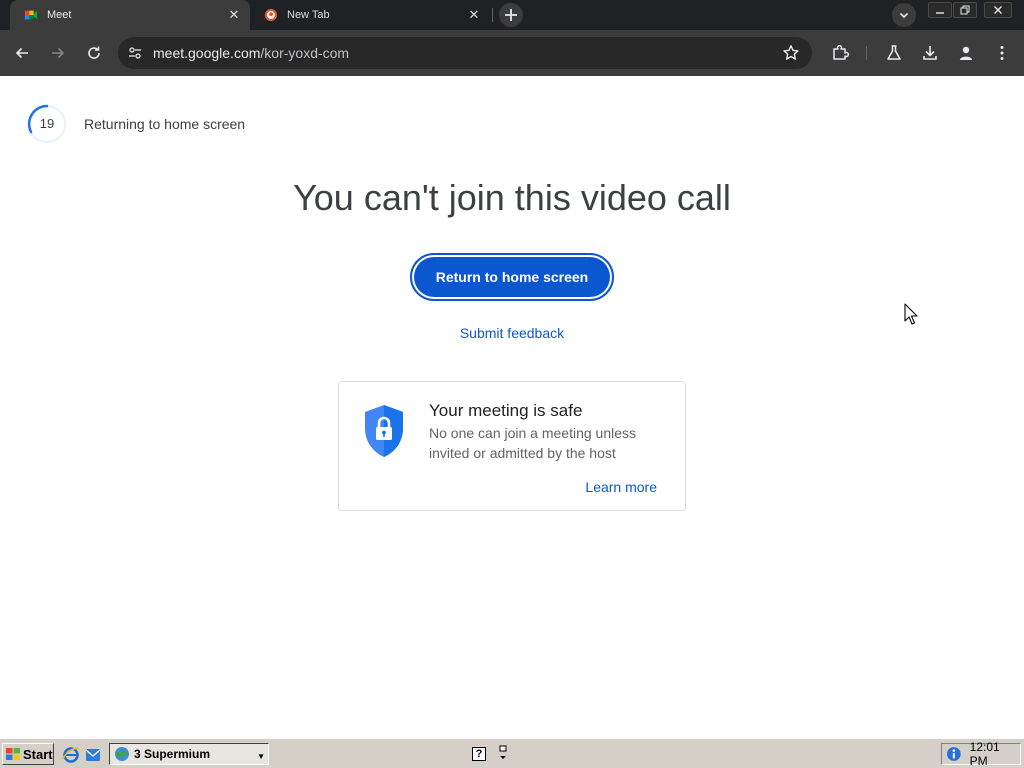 The width and height of the screenshot is (1024, 768). What do you see at coordinates (621, 487) in the screenshot?
I see `learn-more-link: Learn more` at bounding box center [621, 487].